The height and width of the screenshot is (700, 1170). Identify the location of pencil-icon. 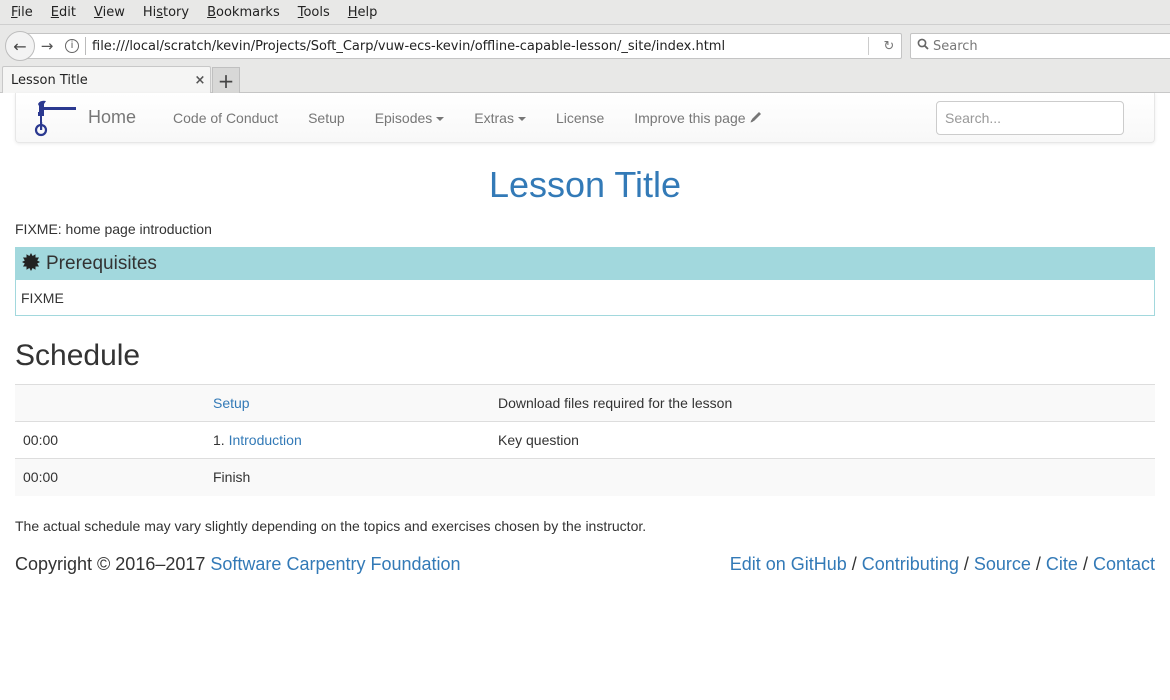
(756, 118).